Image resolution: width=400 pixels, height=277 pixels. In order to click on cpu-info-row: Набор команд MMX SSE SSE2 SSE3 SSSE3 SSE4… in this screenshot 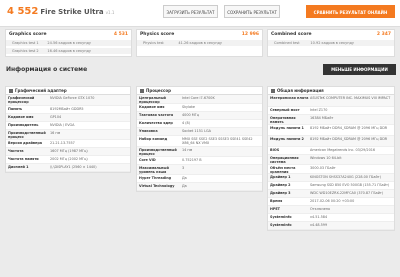, I will do `click(199, 141)`.